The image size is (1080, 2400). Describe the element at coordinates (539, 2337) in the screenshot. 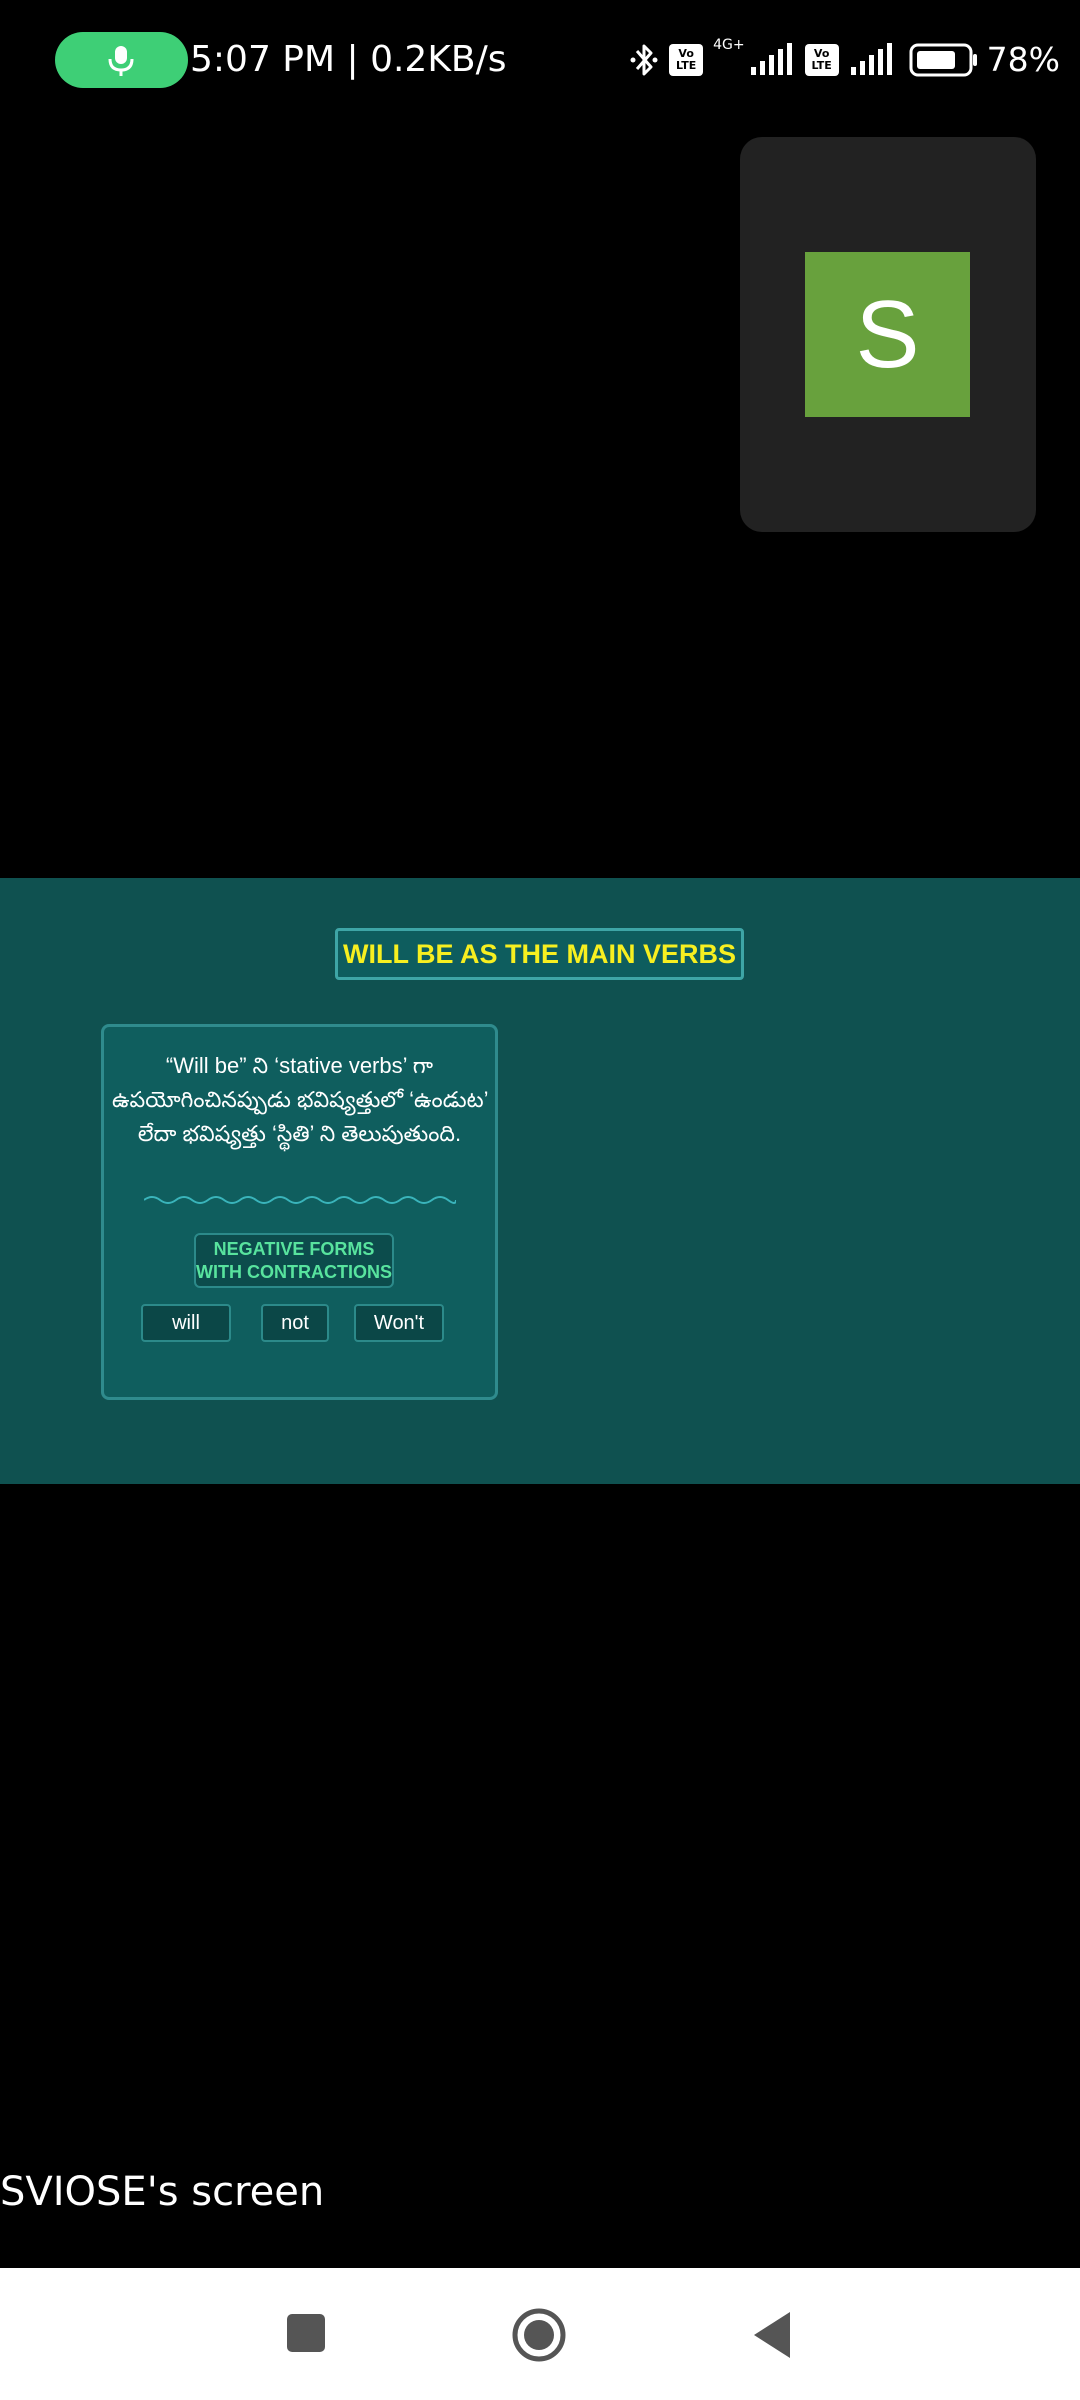

I see `home-icon` at that location.